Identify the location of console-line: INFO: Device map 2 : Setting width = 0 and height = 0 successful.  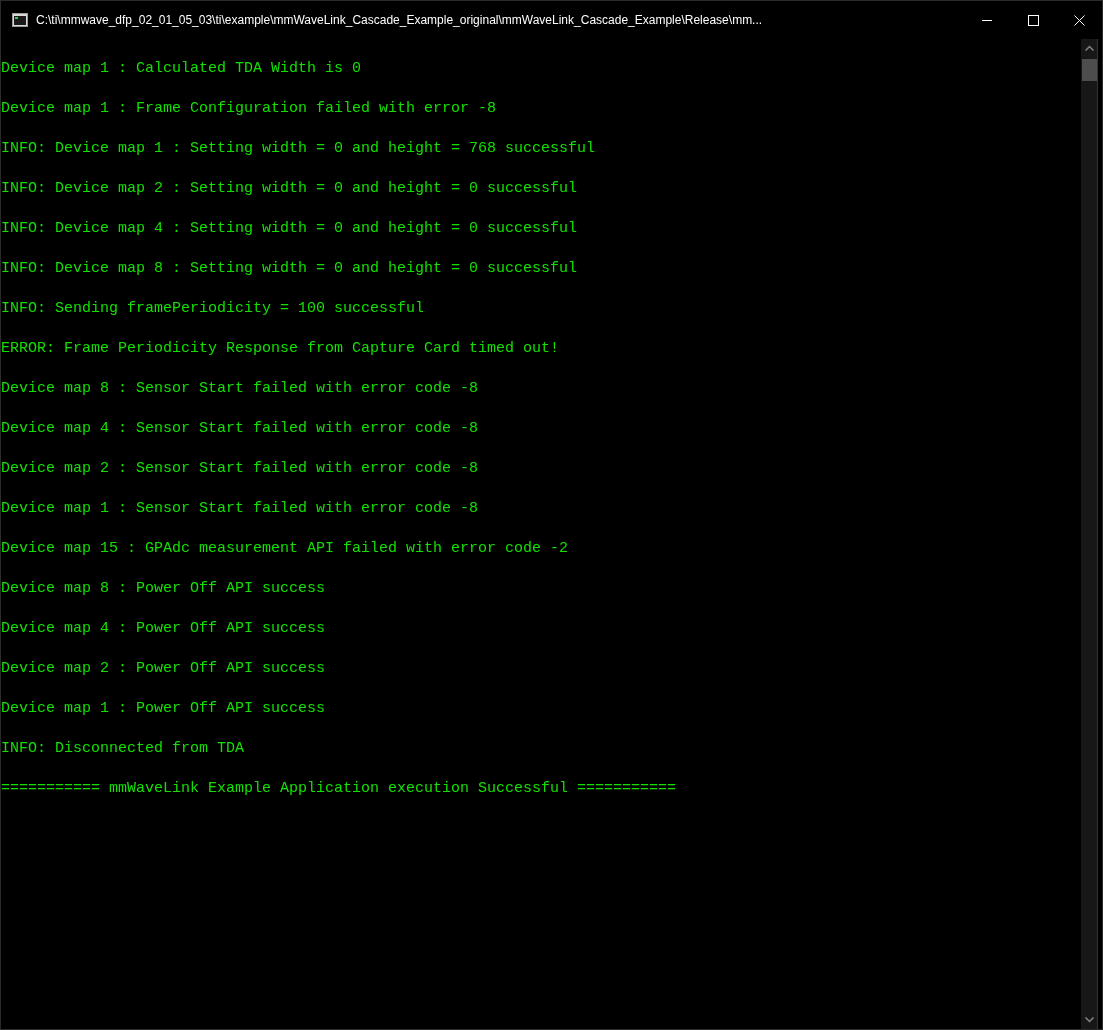
(289, 189).